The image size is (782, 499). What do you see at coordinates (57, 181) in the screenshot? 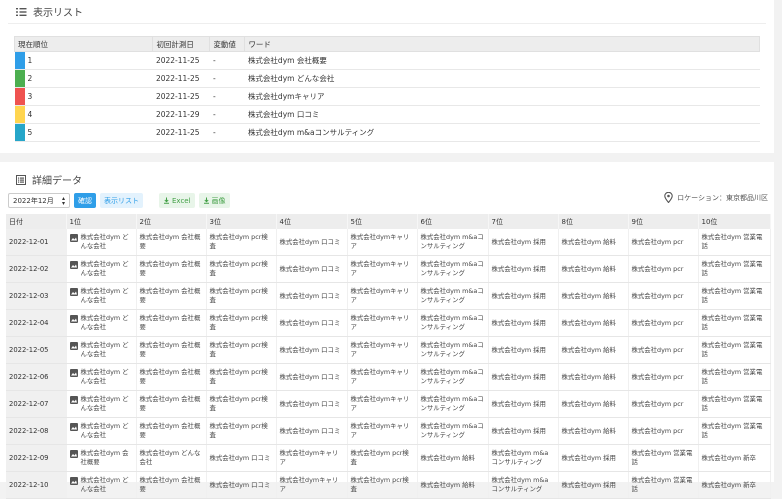
I see `detail-data-title: 詳細データ` at bounding box center [57, 181].